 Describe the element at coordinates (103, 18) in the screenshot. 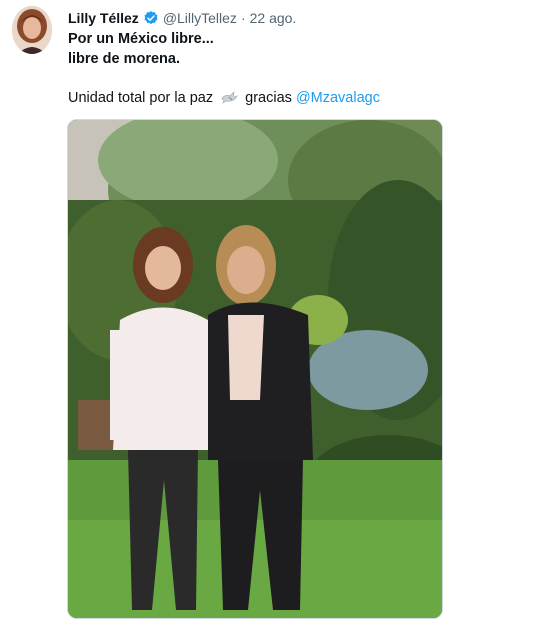

I see `author-name: Lilly Téllez` at that location.